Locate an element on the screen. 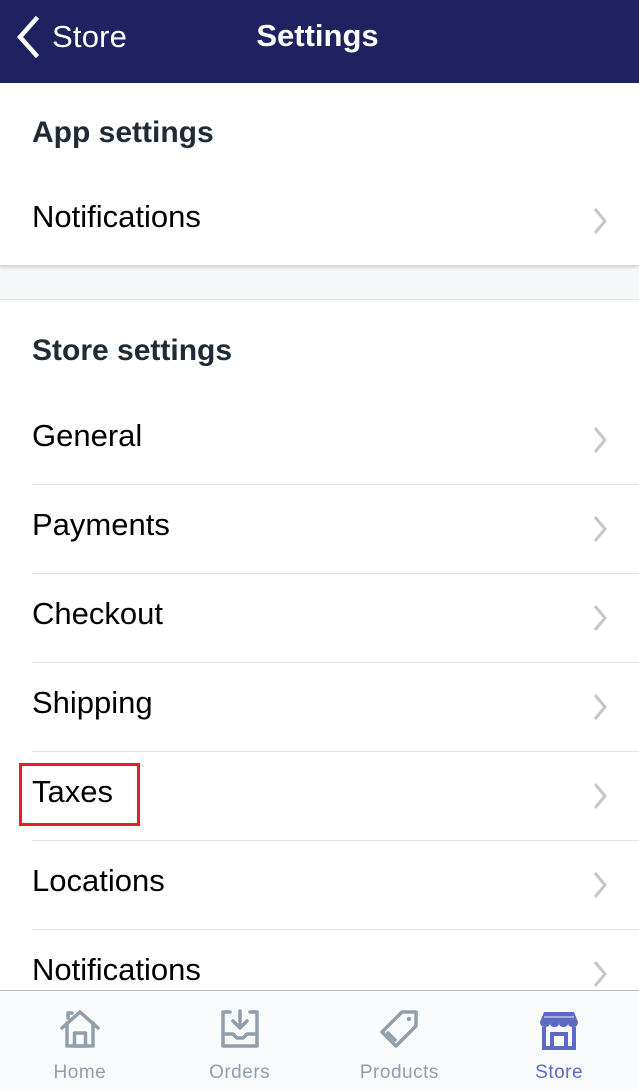  tab-products: Products is located at coordinates (400, 1040).